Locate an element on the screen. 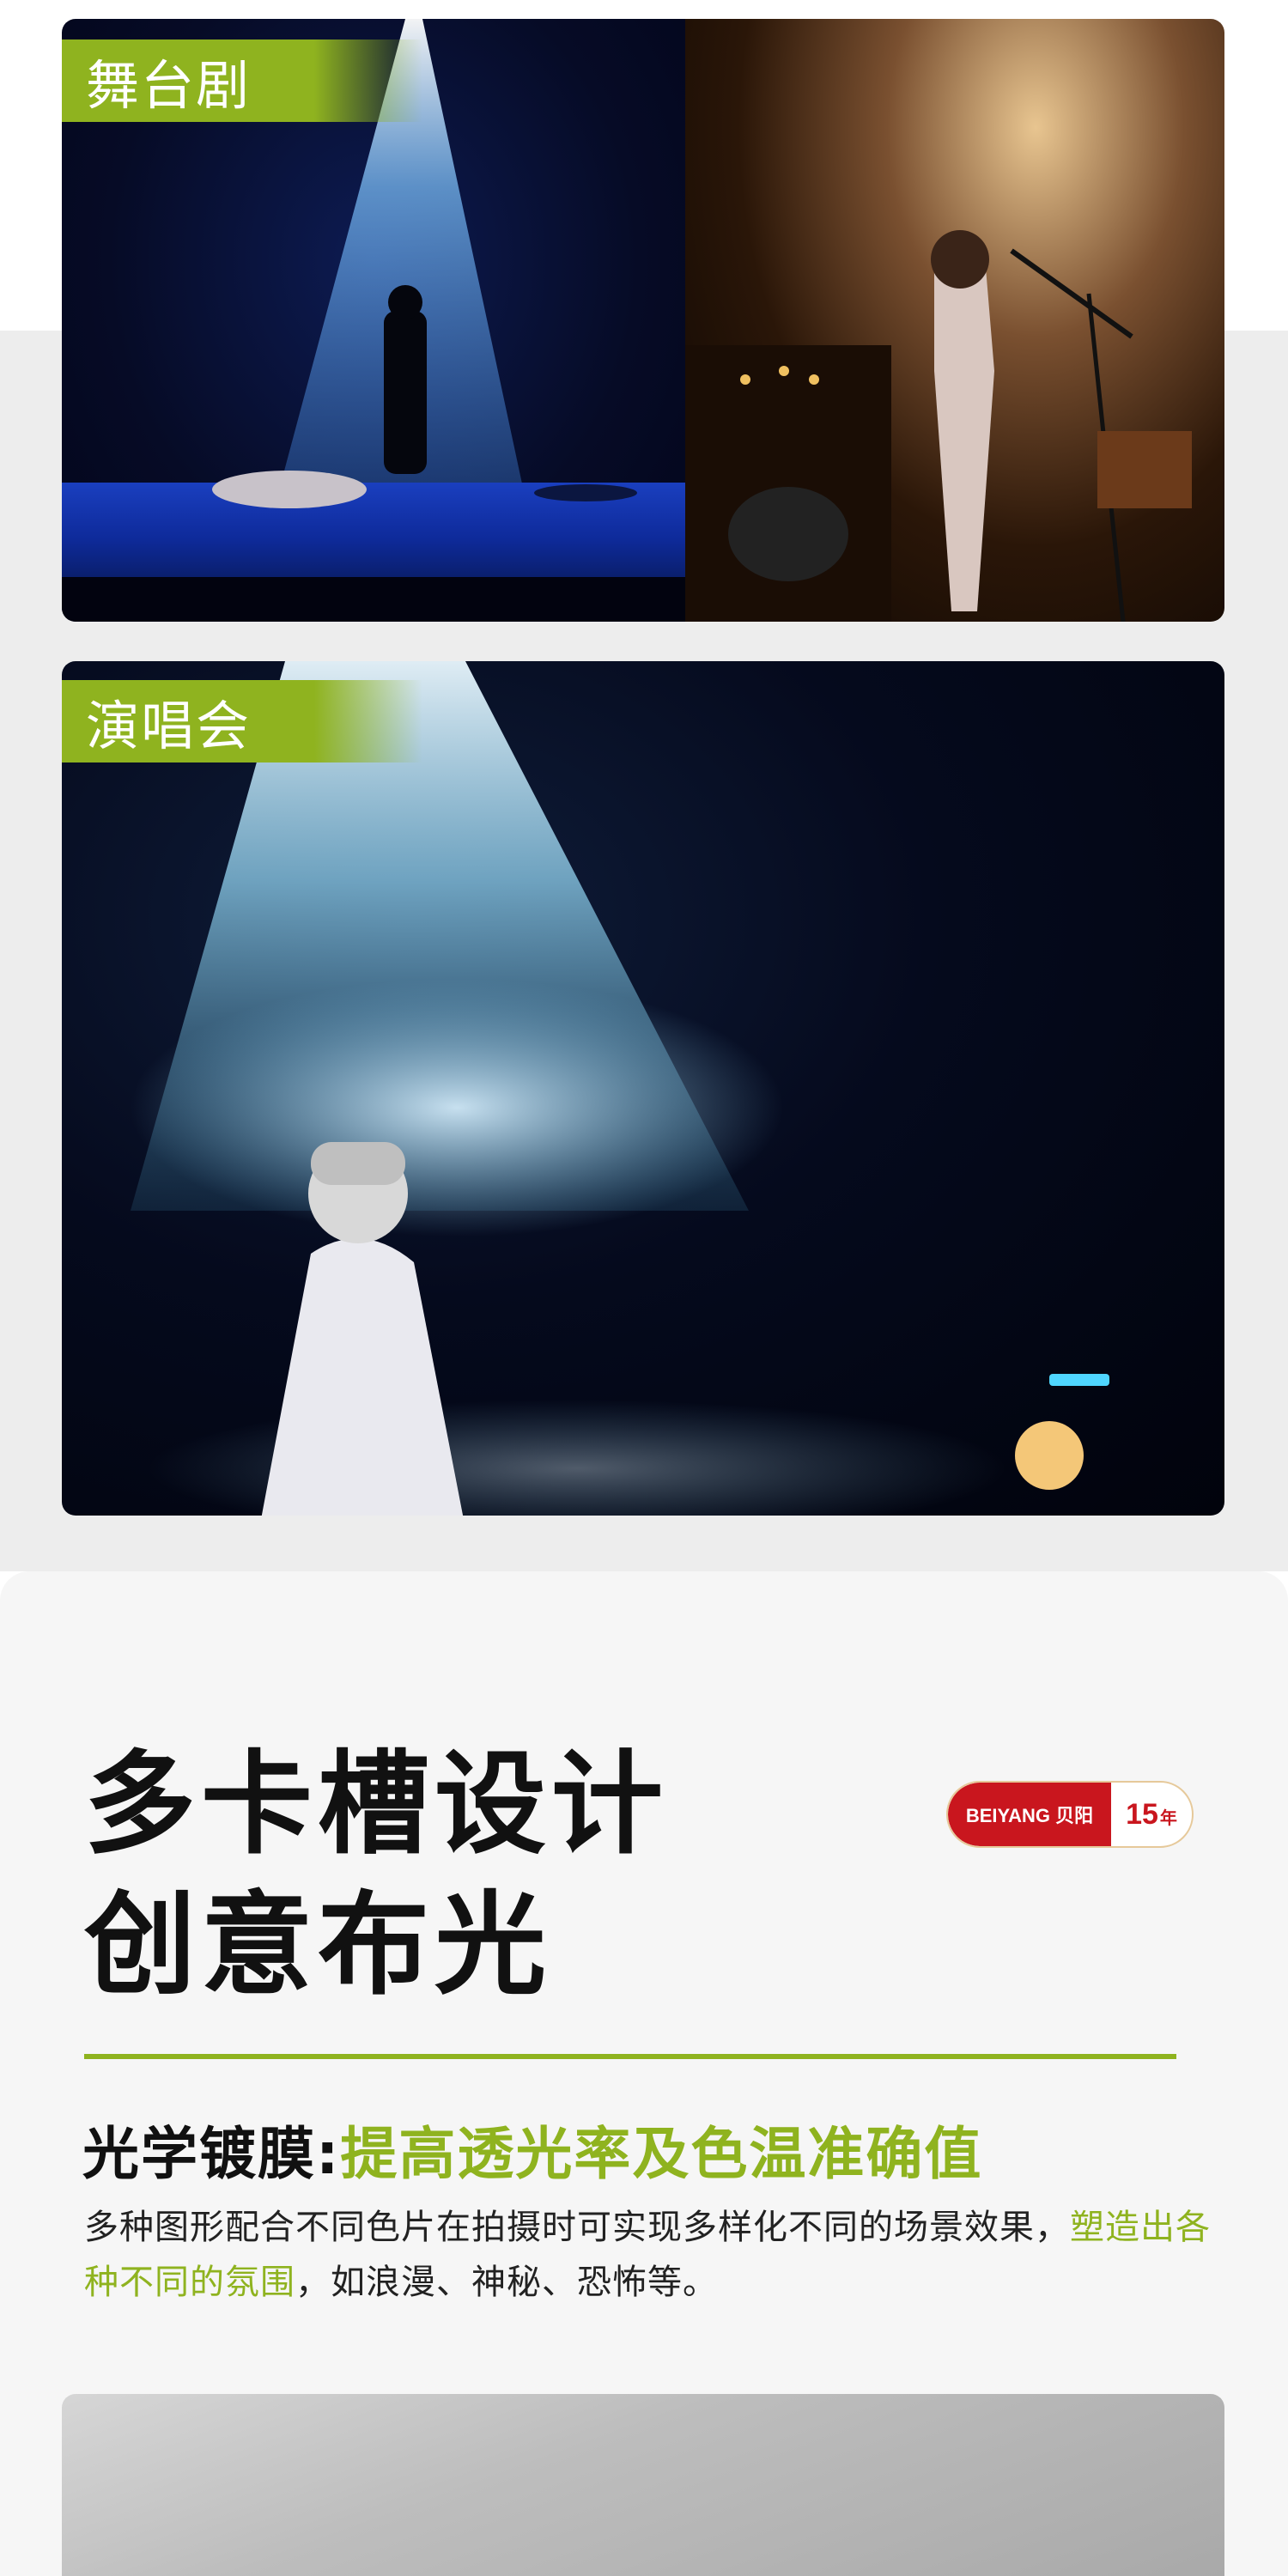 Image resolution: width=1288 pixels, height=2576 pixels. tag-concert: 演唱会 is located at coordinates (242, 721).